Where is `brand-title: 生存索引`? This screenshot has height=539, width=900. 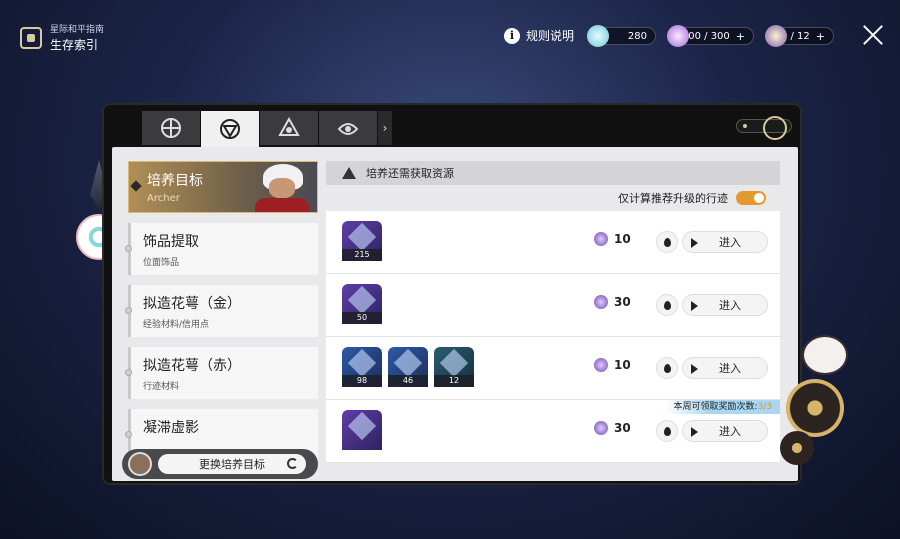 brand-title: 生存索引 is located at coordinates (74, 45).